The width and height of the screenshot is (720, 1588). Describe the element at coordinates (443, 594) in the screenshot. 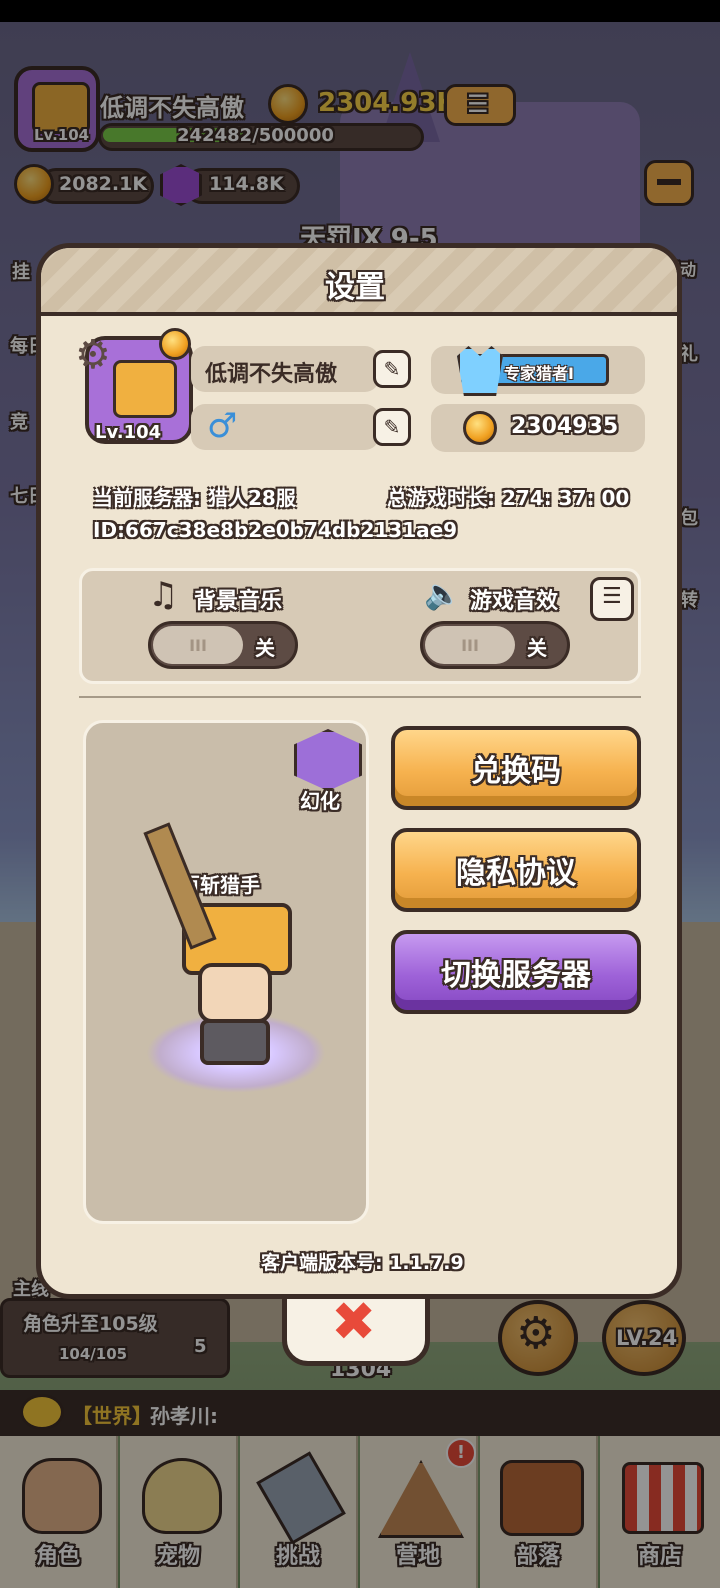

I see `speaker-icon: 🔈` at that location.